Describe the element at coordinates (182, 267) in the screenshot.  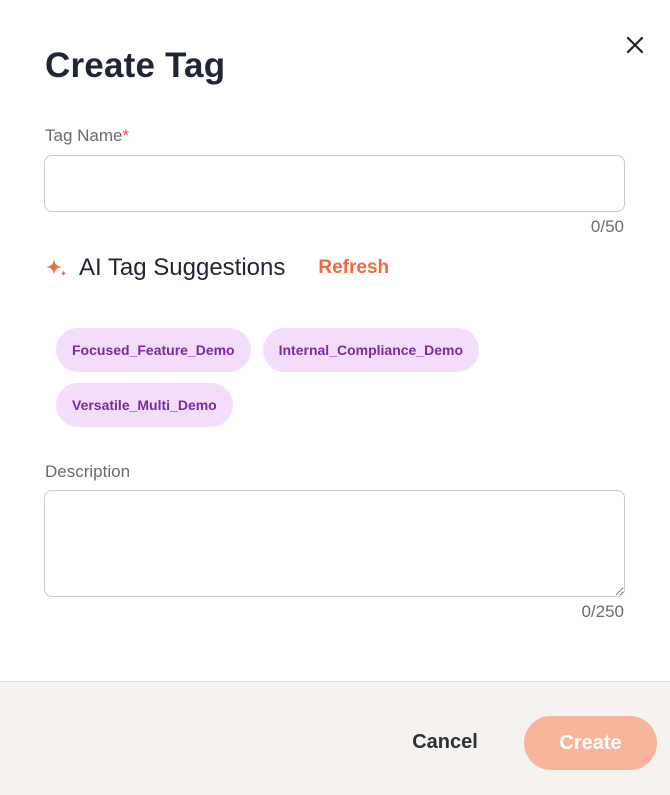
I see `ai-suggestions-title: AI Tag Suggestions` at that location.